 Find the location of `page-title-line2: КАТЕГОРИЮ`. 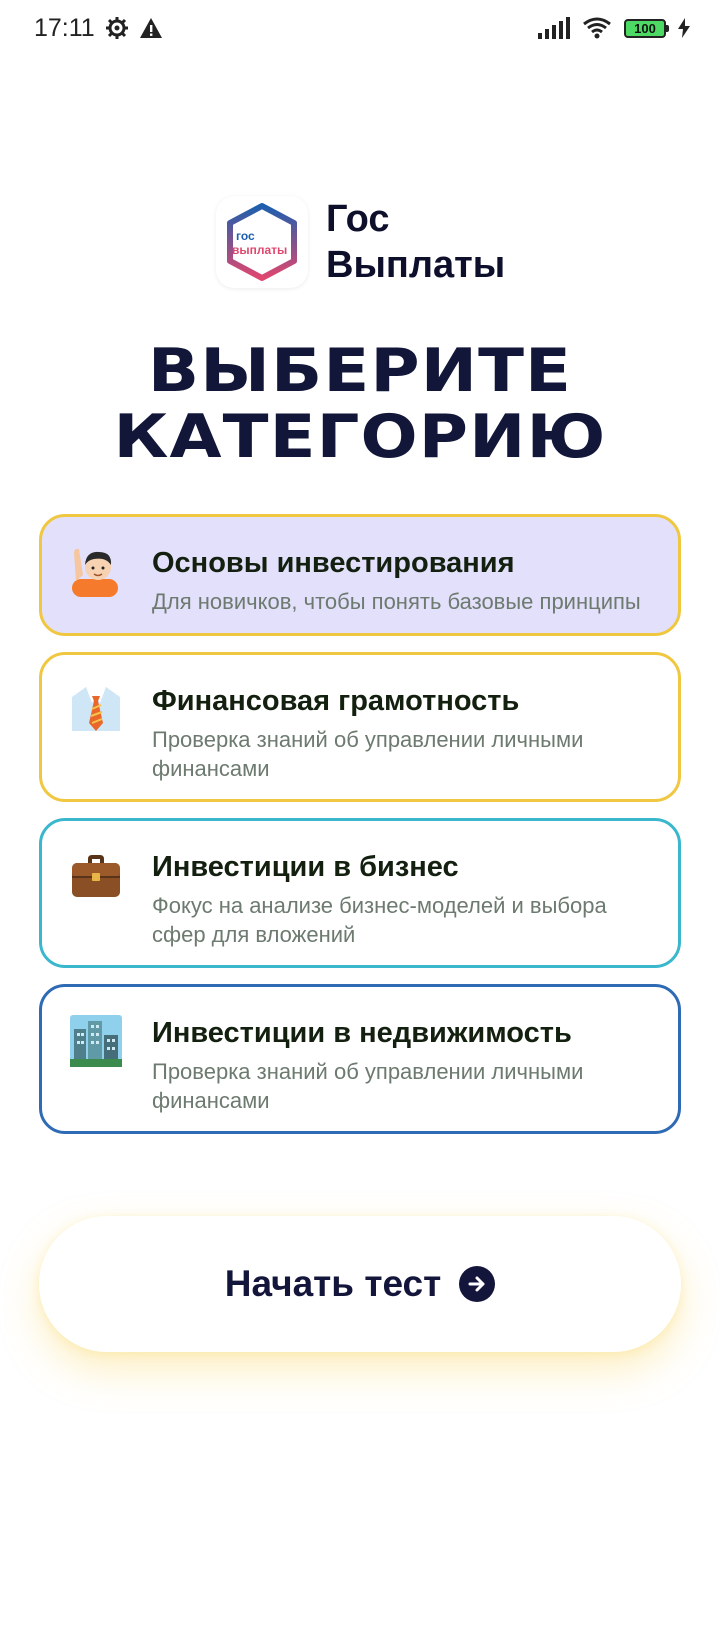

page-title-line2: КАТЕГОРИЮ is located at coordinates (360, 437).